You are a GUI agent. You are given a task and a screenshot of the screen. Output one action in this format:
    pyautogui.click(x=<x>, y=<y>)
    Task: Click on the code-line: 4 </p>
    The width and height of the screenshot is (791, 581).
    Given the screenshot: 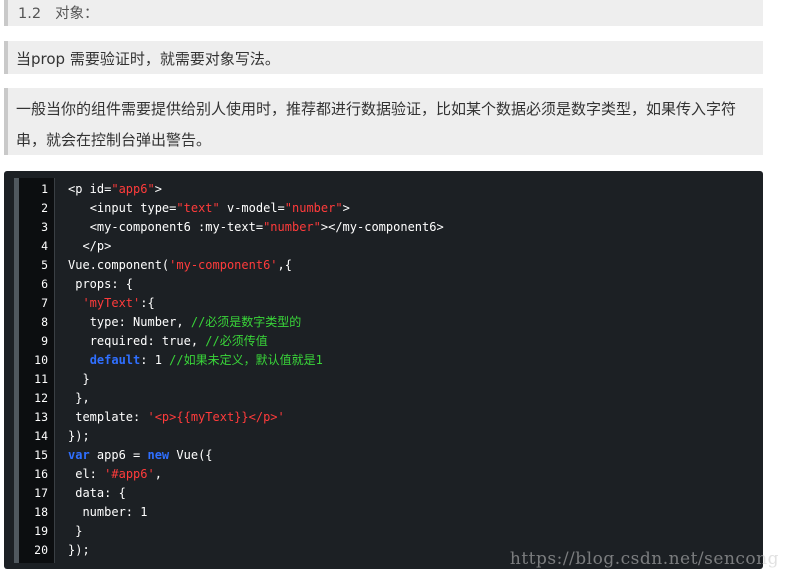 What is the action you would take?
    pyautogui.click(x=383, y=246)
    